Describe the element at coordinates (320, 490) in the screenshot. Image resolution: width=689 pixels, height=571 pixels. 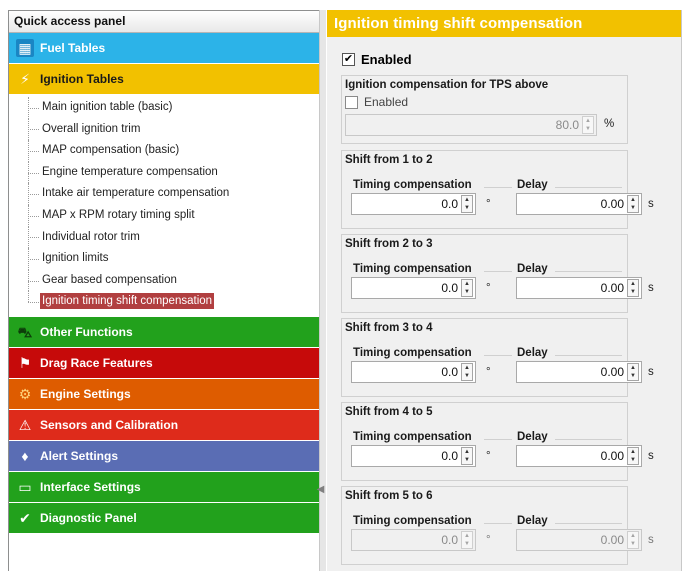
I see `collapse-arrow-icon: ◀` at that location.